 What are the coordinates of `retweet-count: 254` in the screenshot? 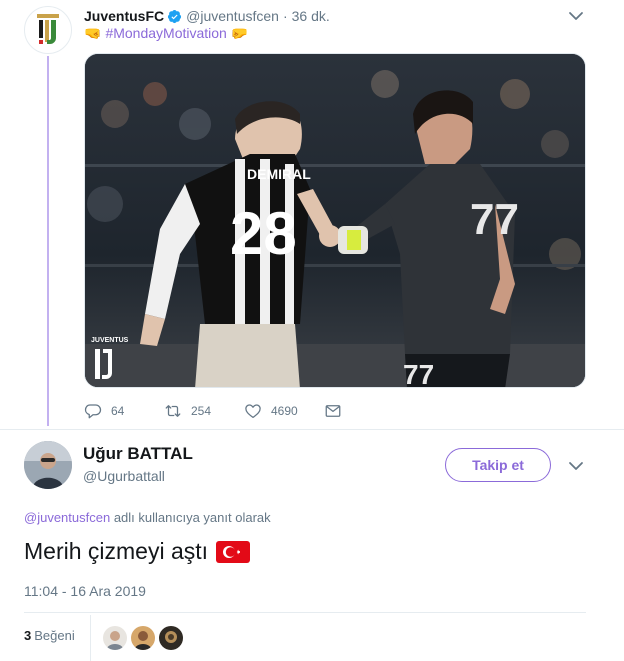 It's located at (201, 411).